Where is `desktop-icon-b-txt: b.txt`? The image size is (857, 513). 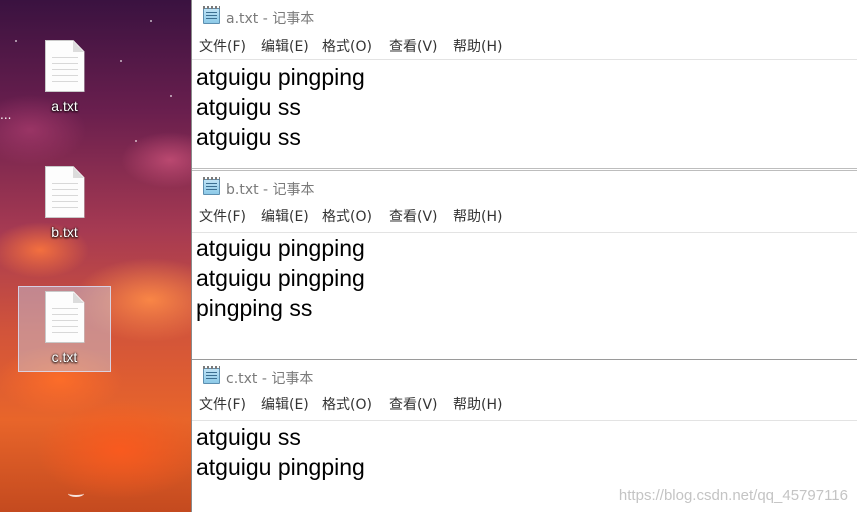 desktop-icon-b-txt: b.txt is located at coordinates (64, 205).